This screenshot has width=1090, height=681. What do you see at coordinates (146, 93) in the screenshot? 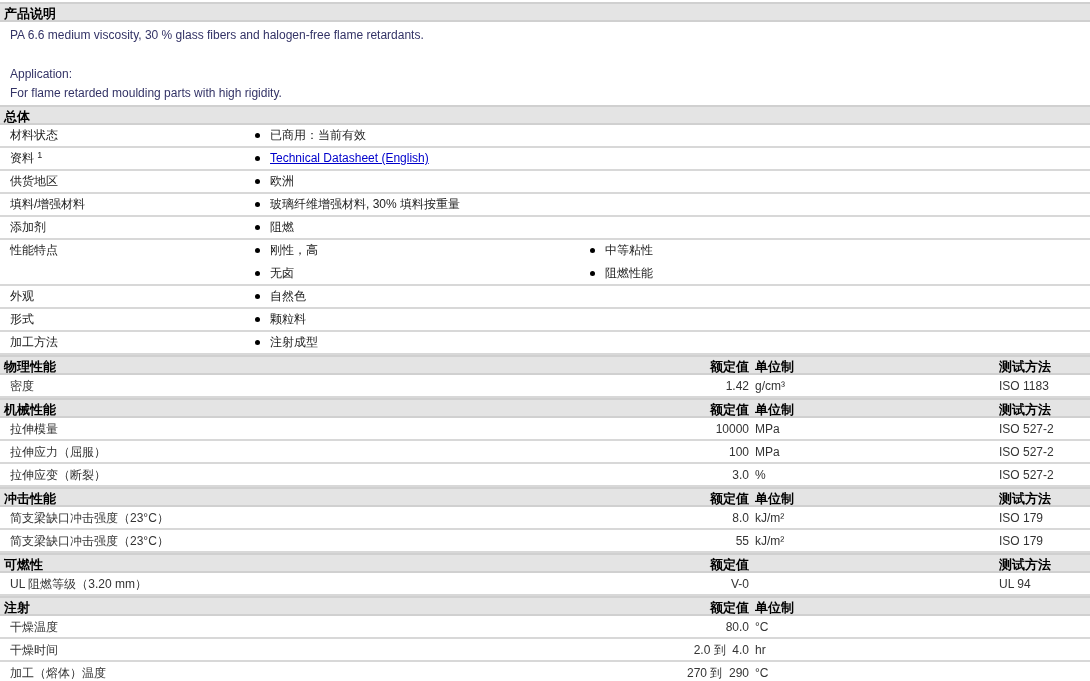
I see `application-text: For flame retarded moulding parts with high rigidity.` at bounding box center [146, 93].